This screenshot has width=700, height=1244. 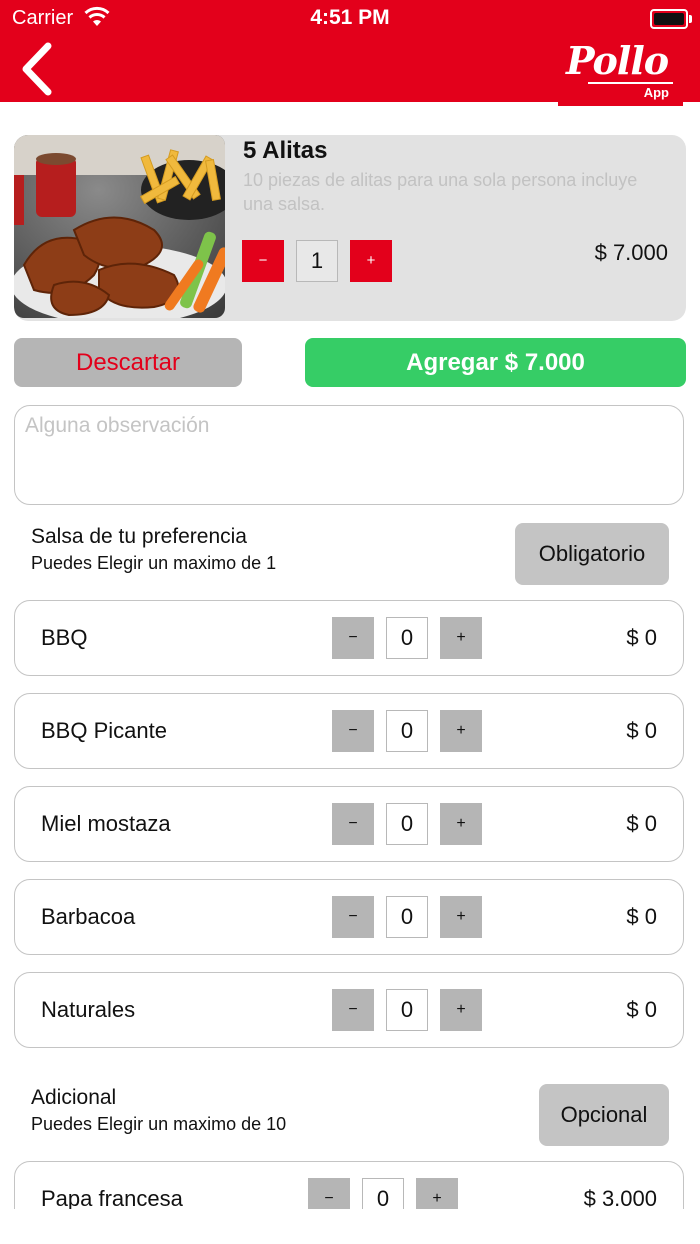 What do you see at coordinates (350, 53) in the screenshot?
I see `header-bar: Carrier 4:51 PM Pollo App` at bounding box center [350, 53].